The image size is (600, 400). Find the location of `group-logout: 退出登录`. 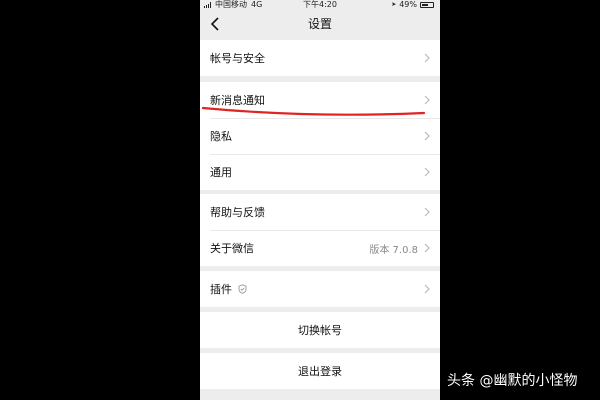

group-logout: 退出登录 is located at coordinates (320, 371).